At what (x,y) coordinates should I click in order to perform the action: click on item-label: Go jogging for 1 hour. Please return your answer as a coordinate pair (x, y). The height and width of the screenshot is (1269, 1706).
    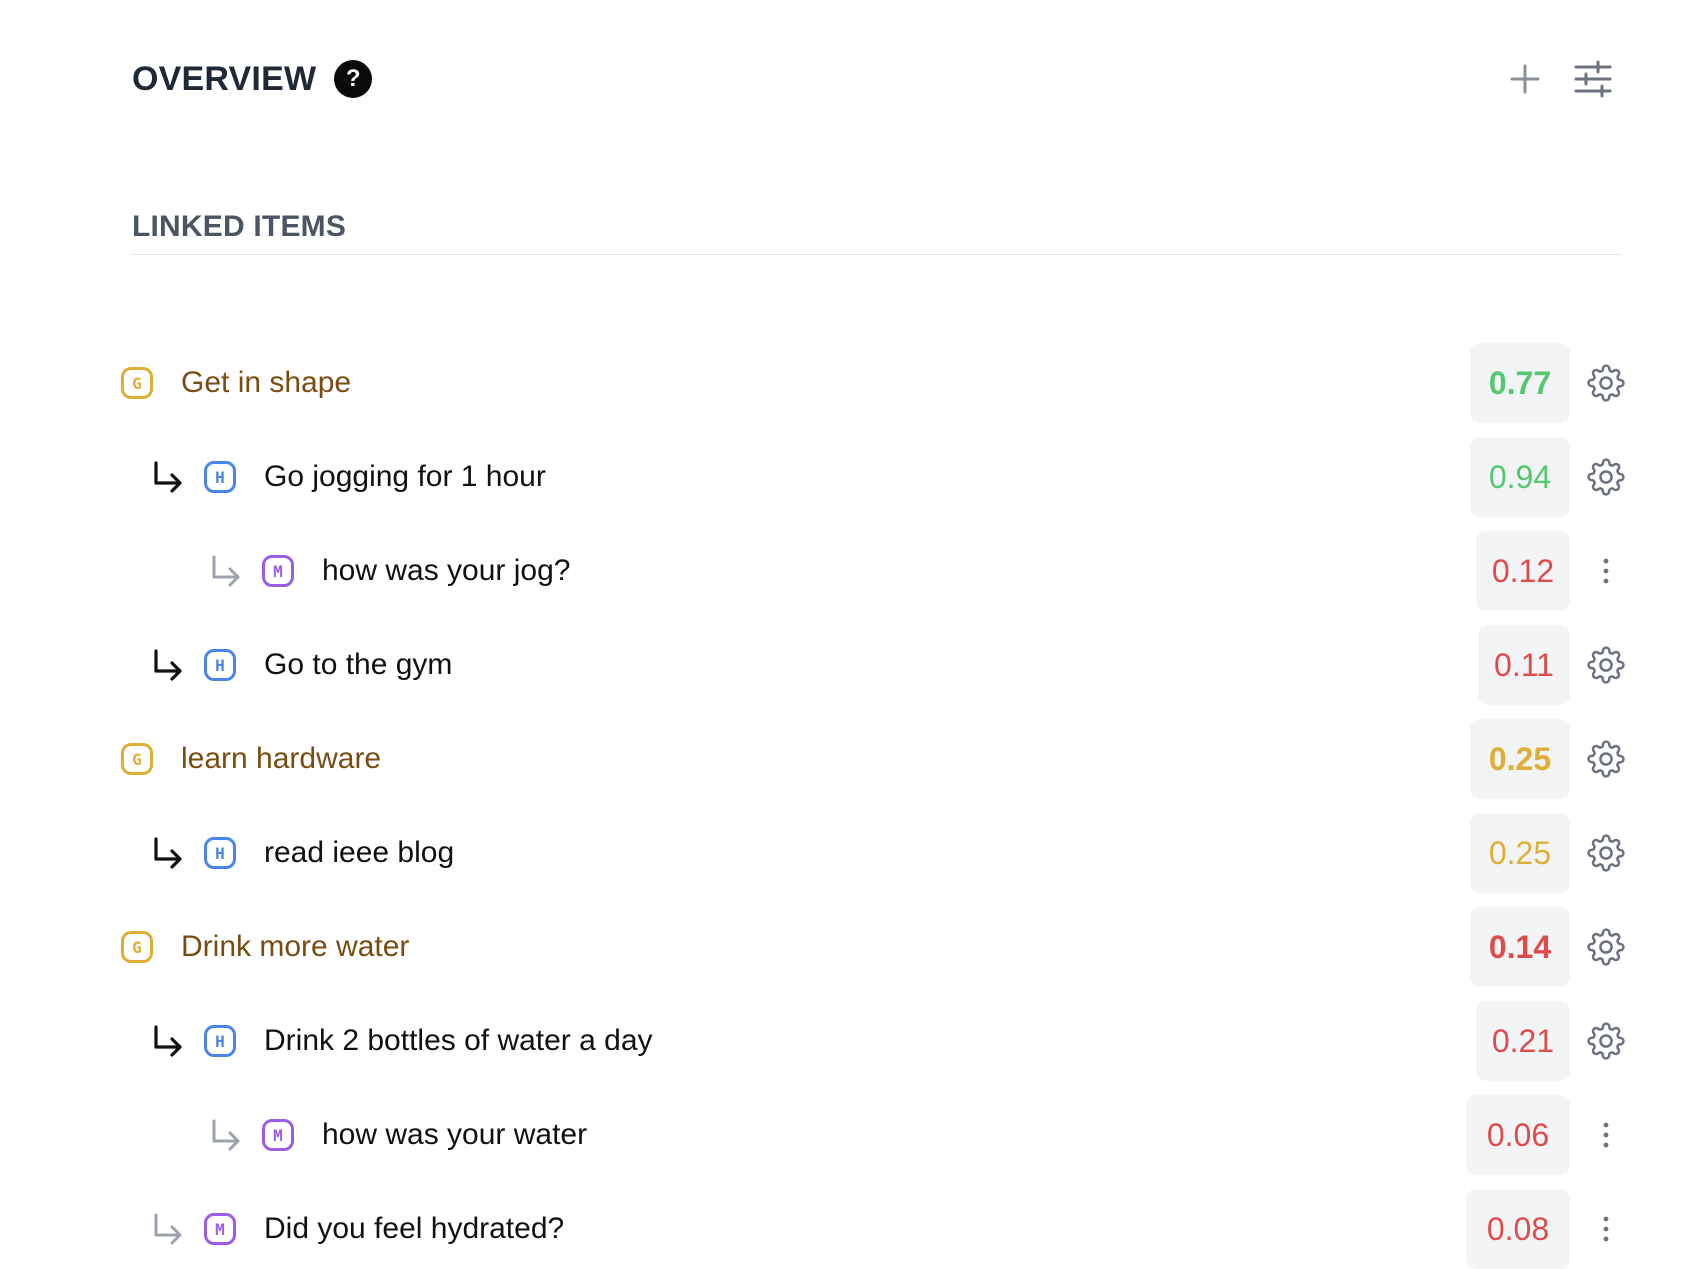
    Looking at the image, I should click on (405, 476).